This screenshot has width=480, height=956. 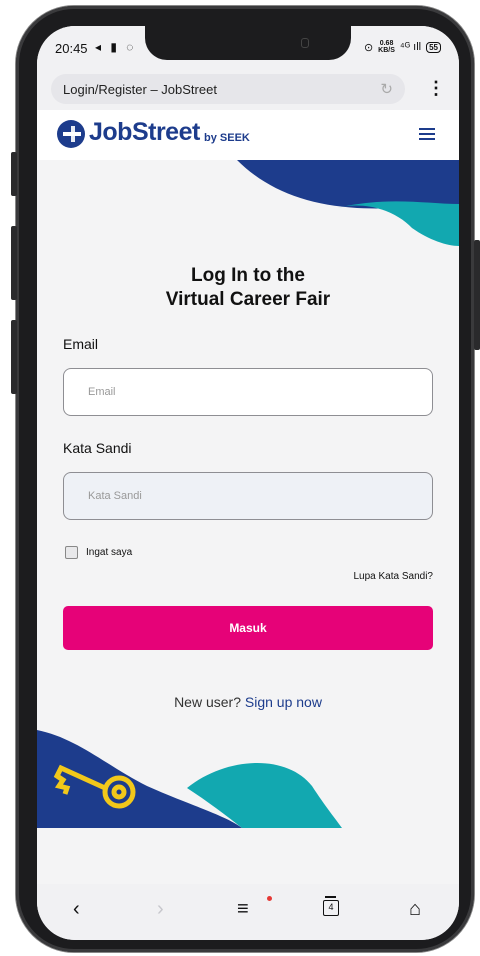 I want to click on volume-down-button, so click(x=14, y=357).